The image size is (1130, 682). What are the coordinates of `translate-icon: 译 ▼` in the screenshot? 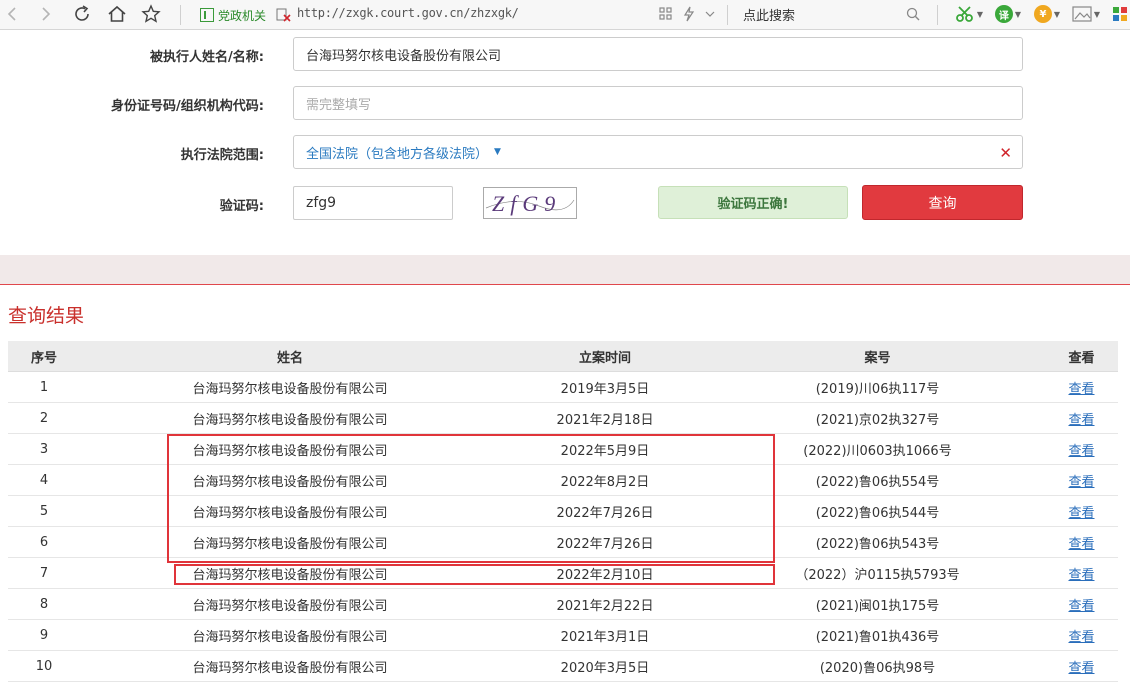 It's located at (1008, 14).